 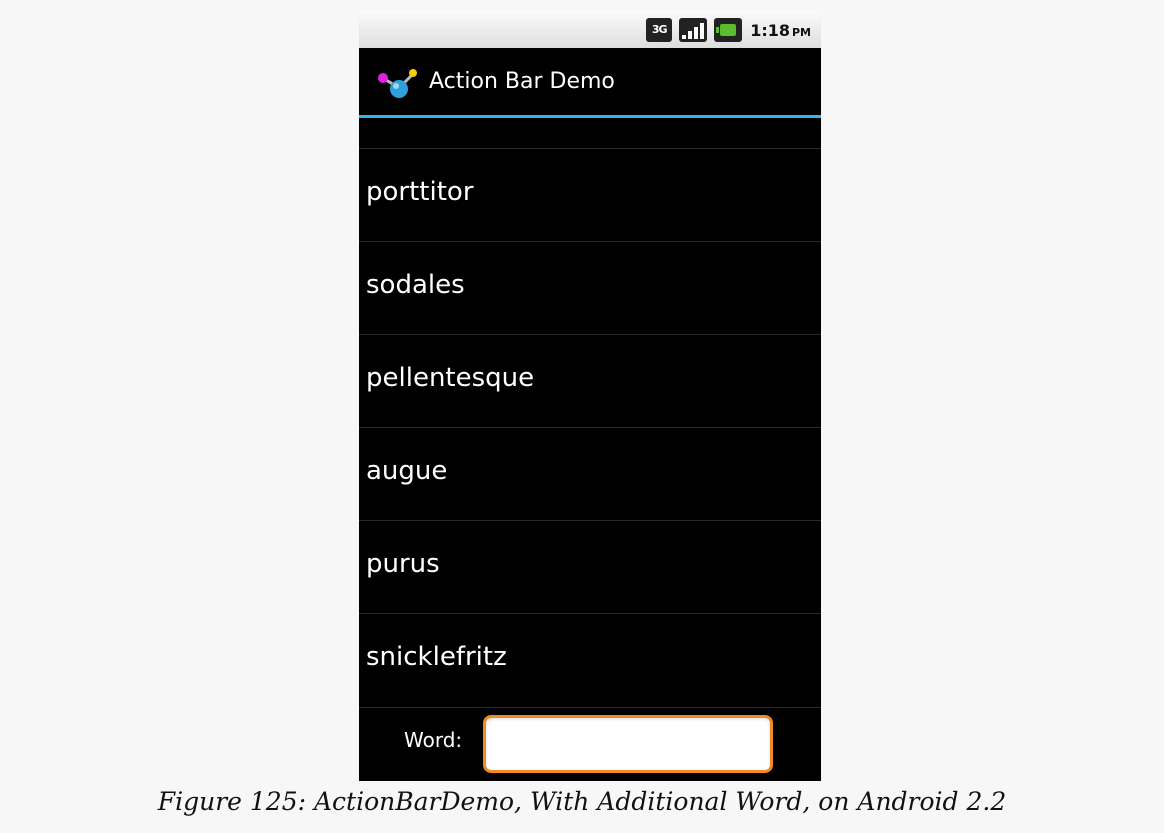 I want to click on status-ampm: PM, so click(x=801, y=32).